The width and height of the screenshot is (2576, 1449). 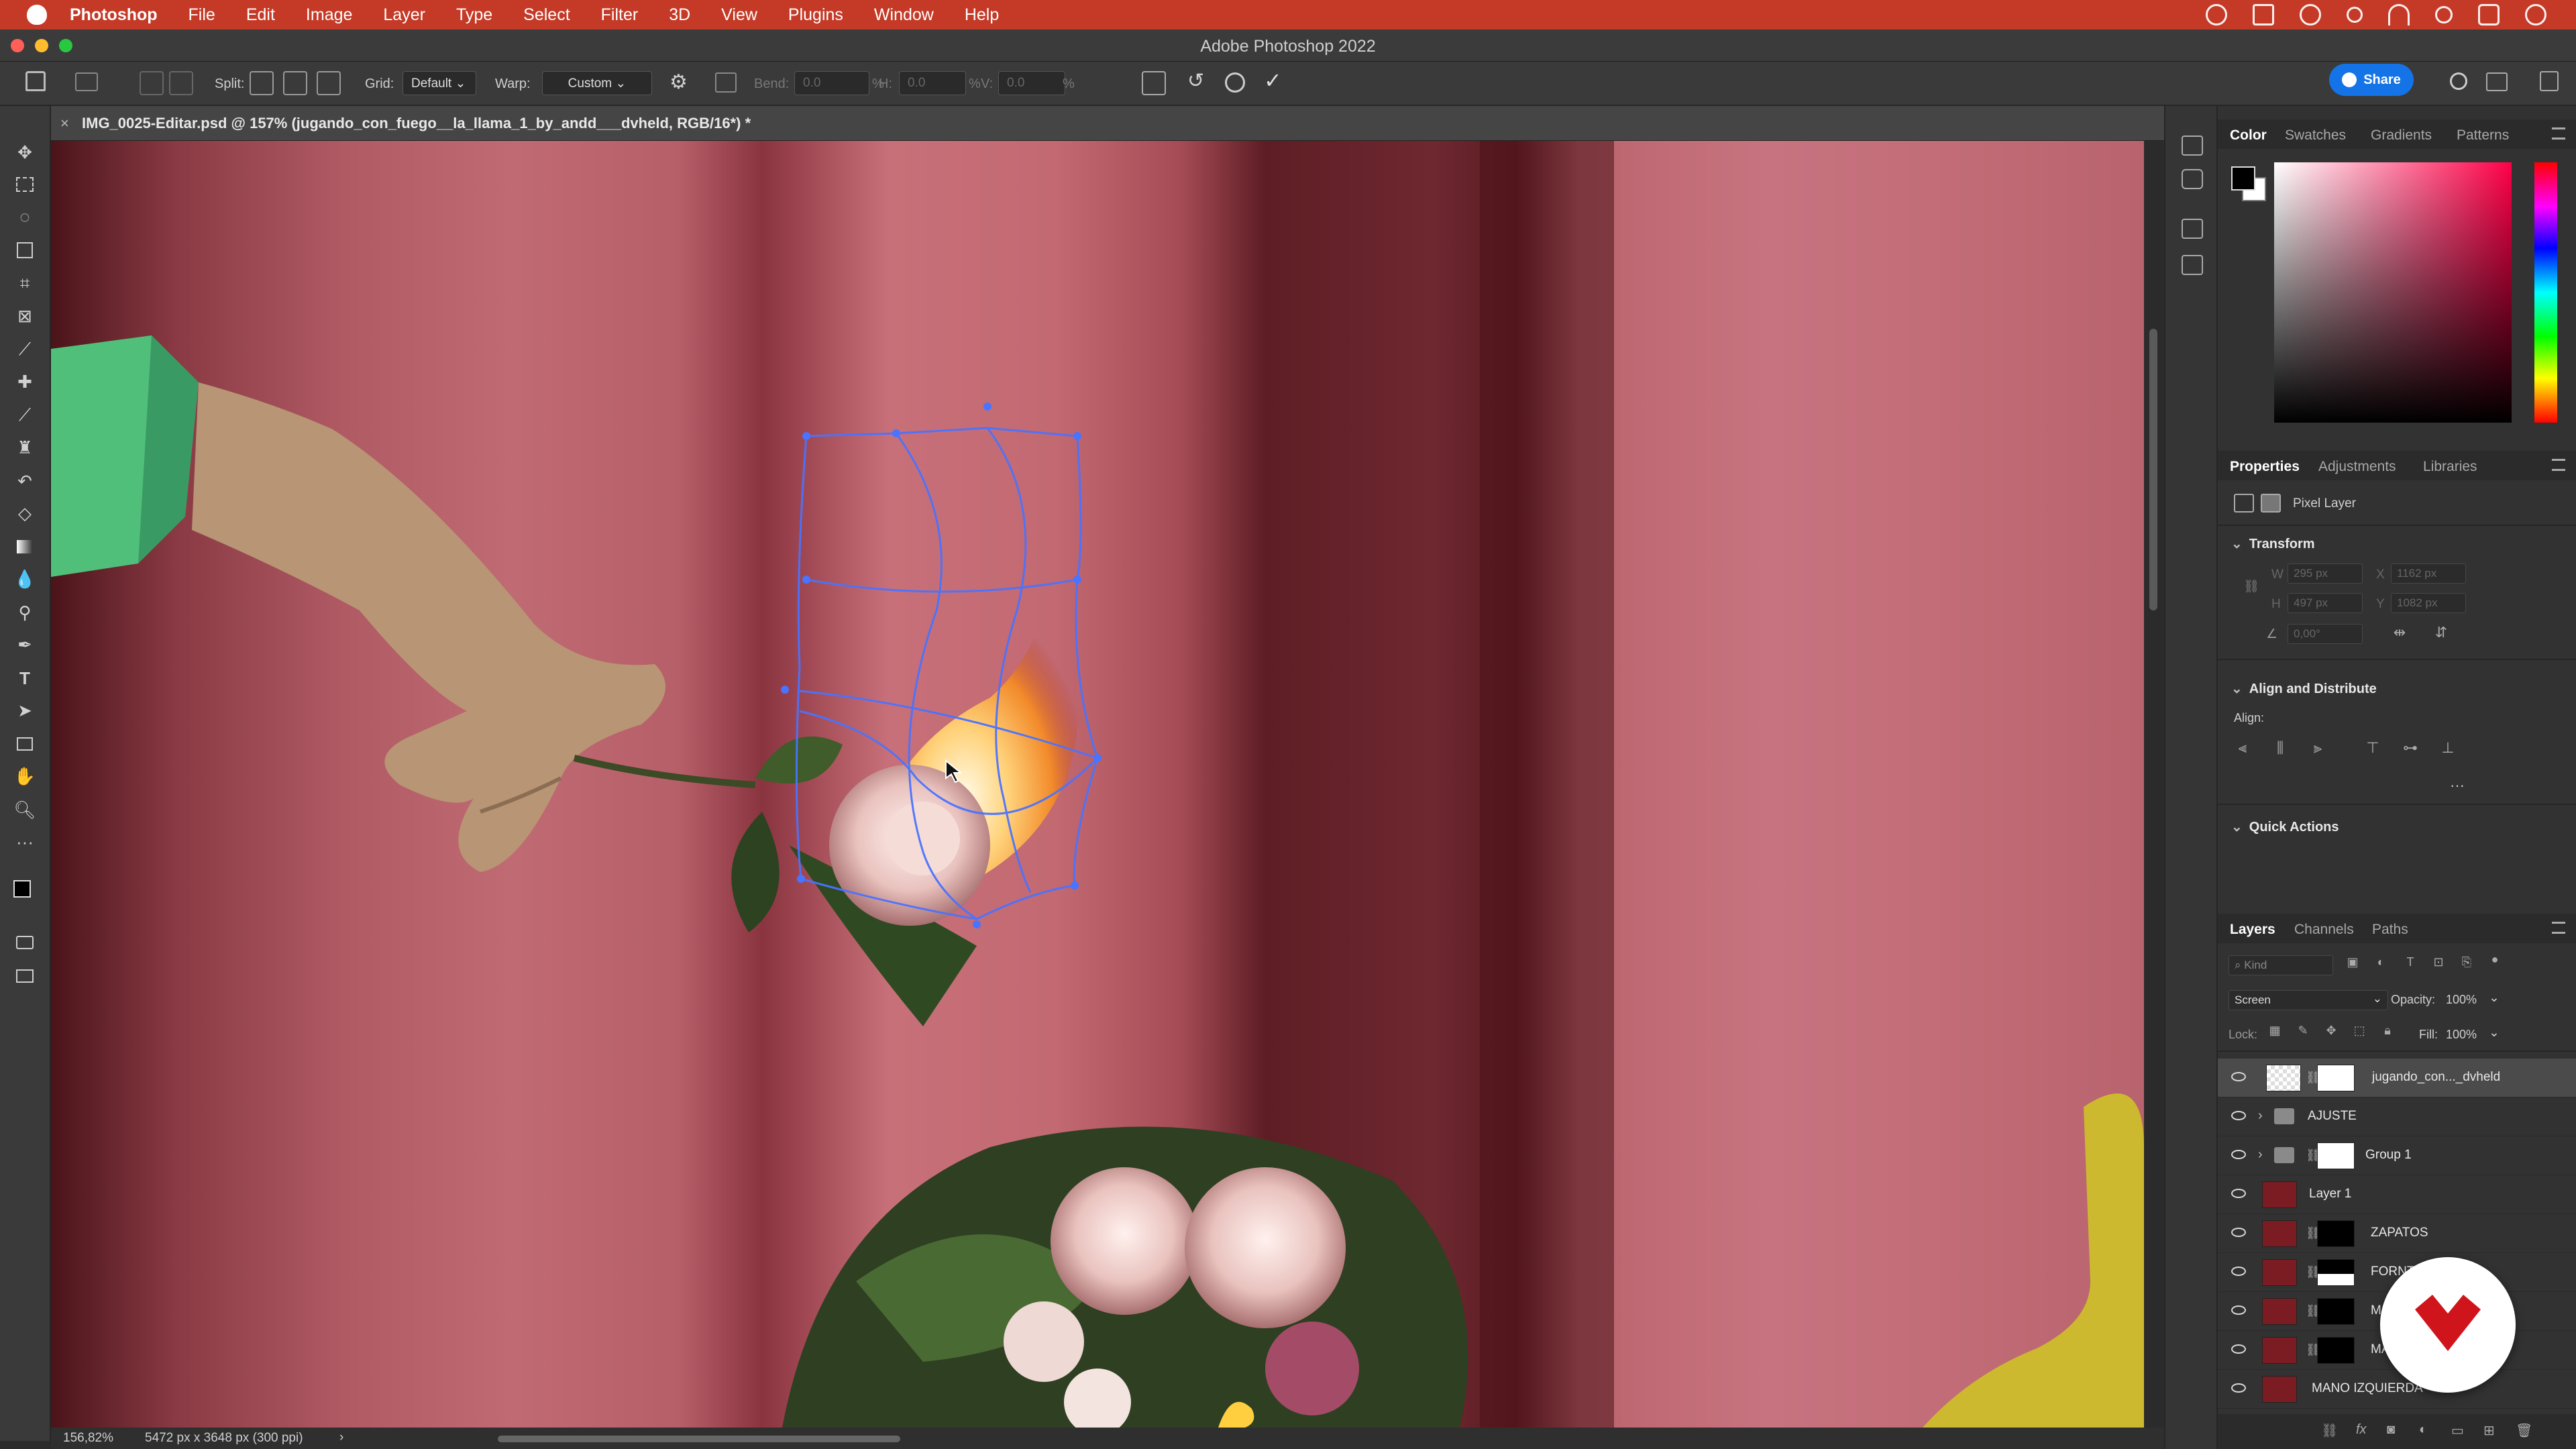 What do you see at coordinates (2457, 1430) in the screenshot?
I see `new-group-icon: ▭` at bounding box center [2457, 1430].